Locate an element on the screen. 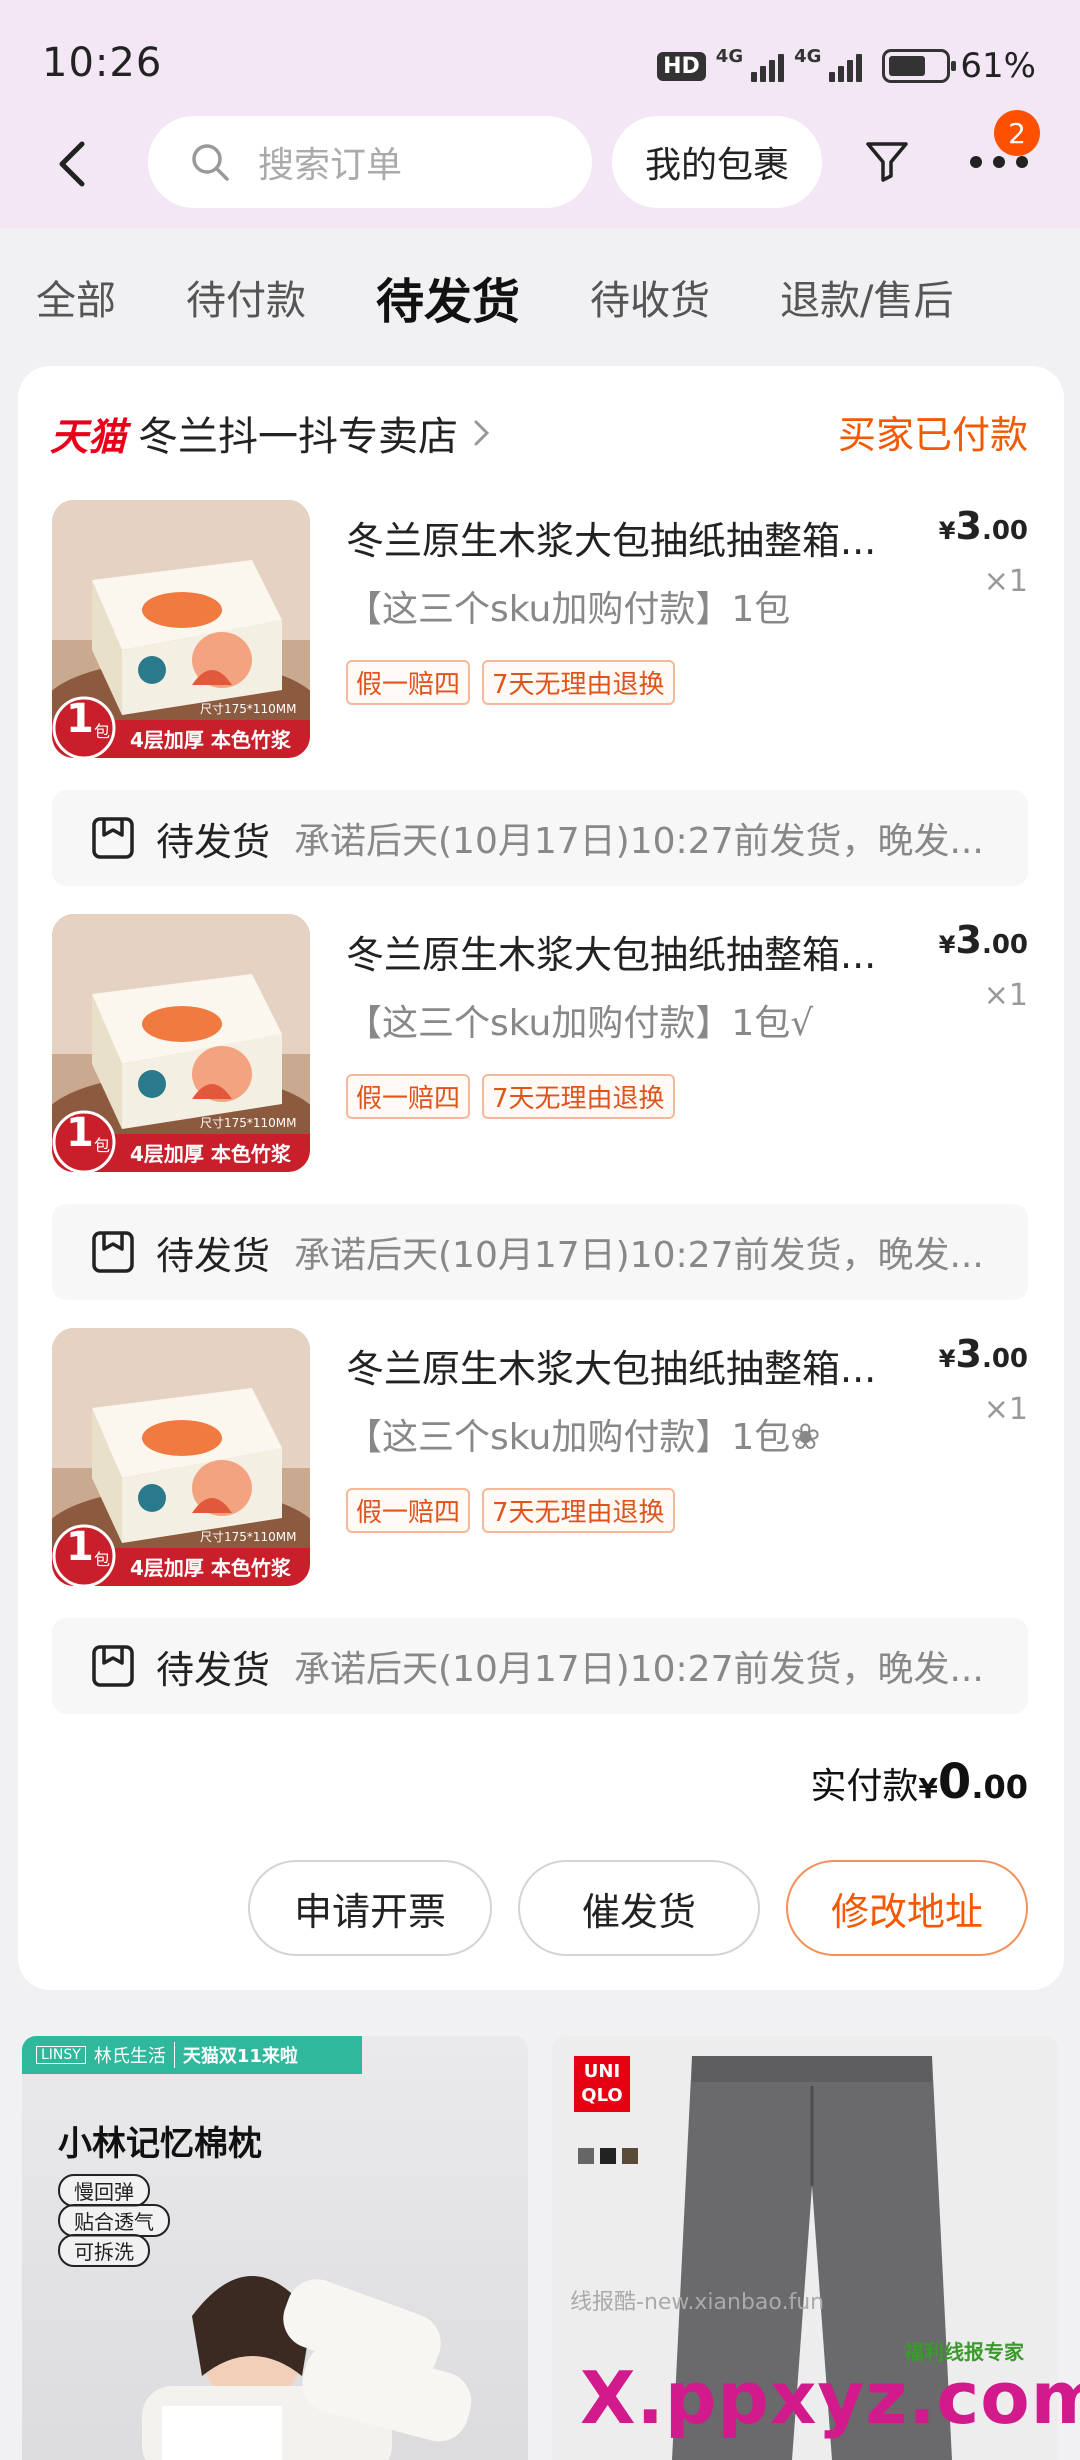  tab-pending-payment: 待付款 is located at coordinates (246, 297).